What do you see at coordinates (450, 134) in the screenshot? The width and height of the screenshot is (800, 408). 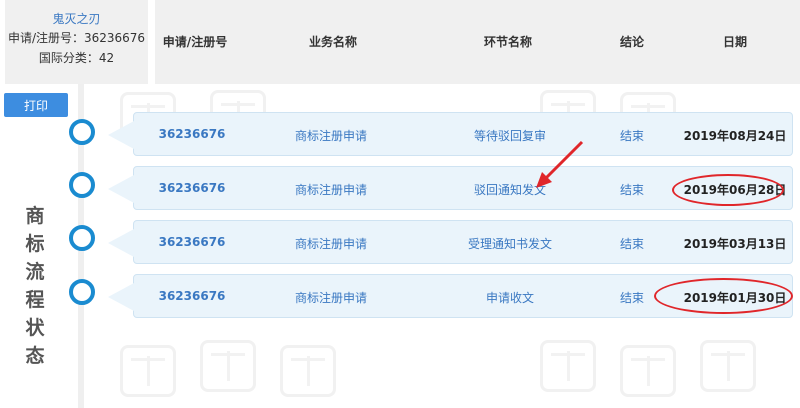 I see `table-row: 36236676 商标注册申请 等待驳回复审 结束 2019年08月24日` at bounding box center [450, 134].